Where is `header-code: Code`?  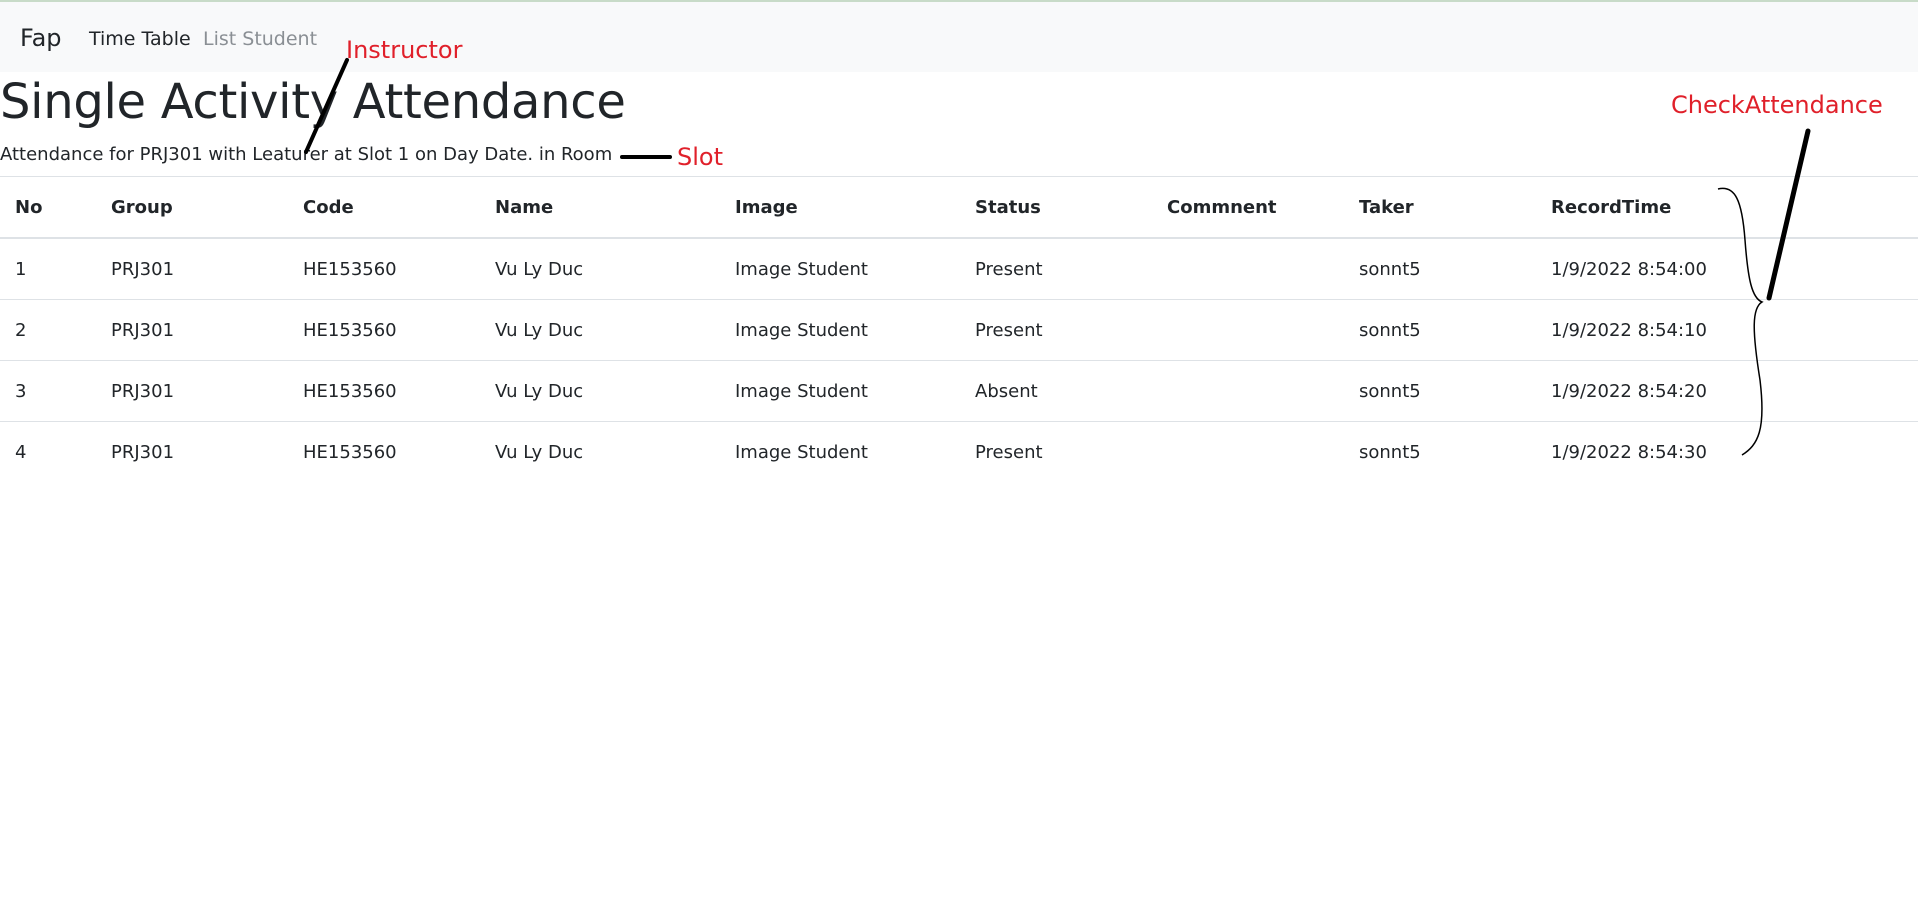
header-code: Code is located at coordinates (384, 207).